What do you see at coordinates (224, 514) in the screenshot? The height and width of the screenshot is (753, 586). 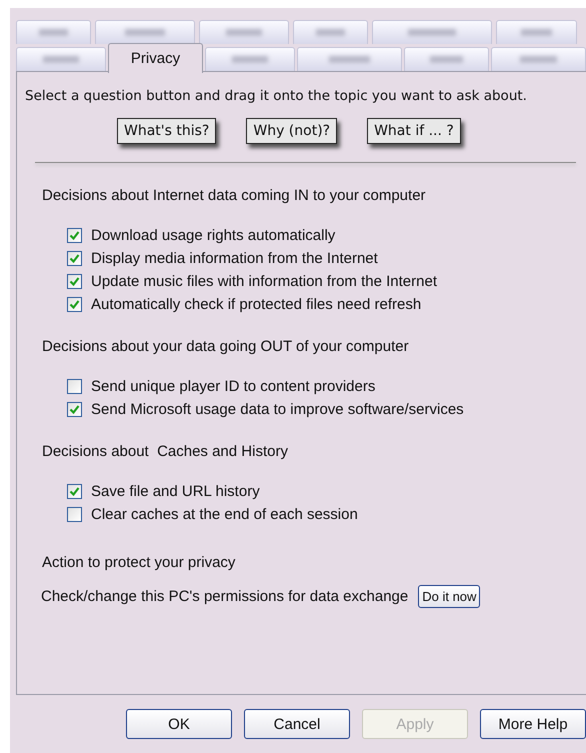 I see `checkbox-label: Clear caches at the end of each session` at bounding box center [224, 514].